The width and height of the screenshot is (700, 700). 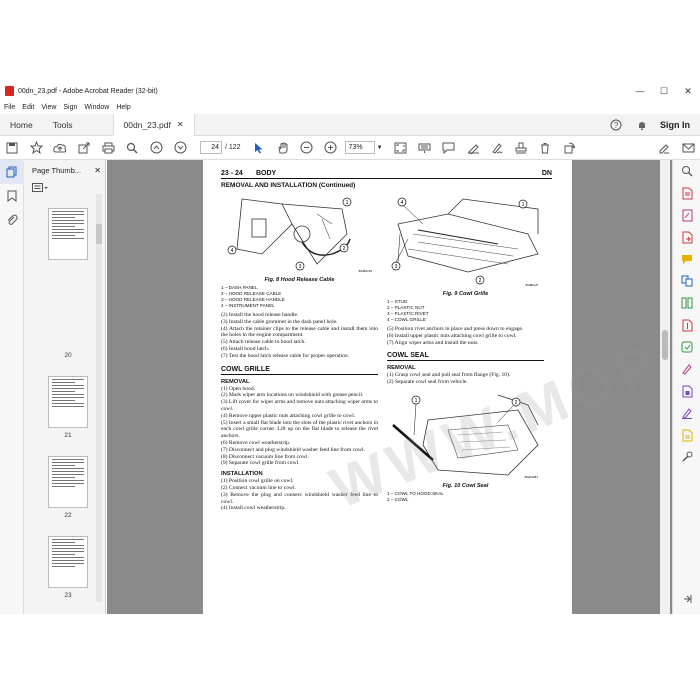 I want to click on figure-code: 80d82746, so click(x=366, y=271).